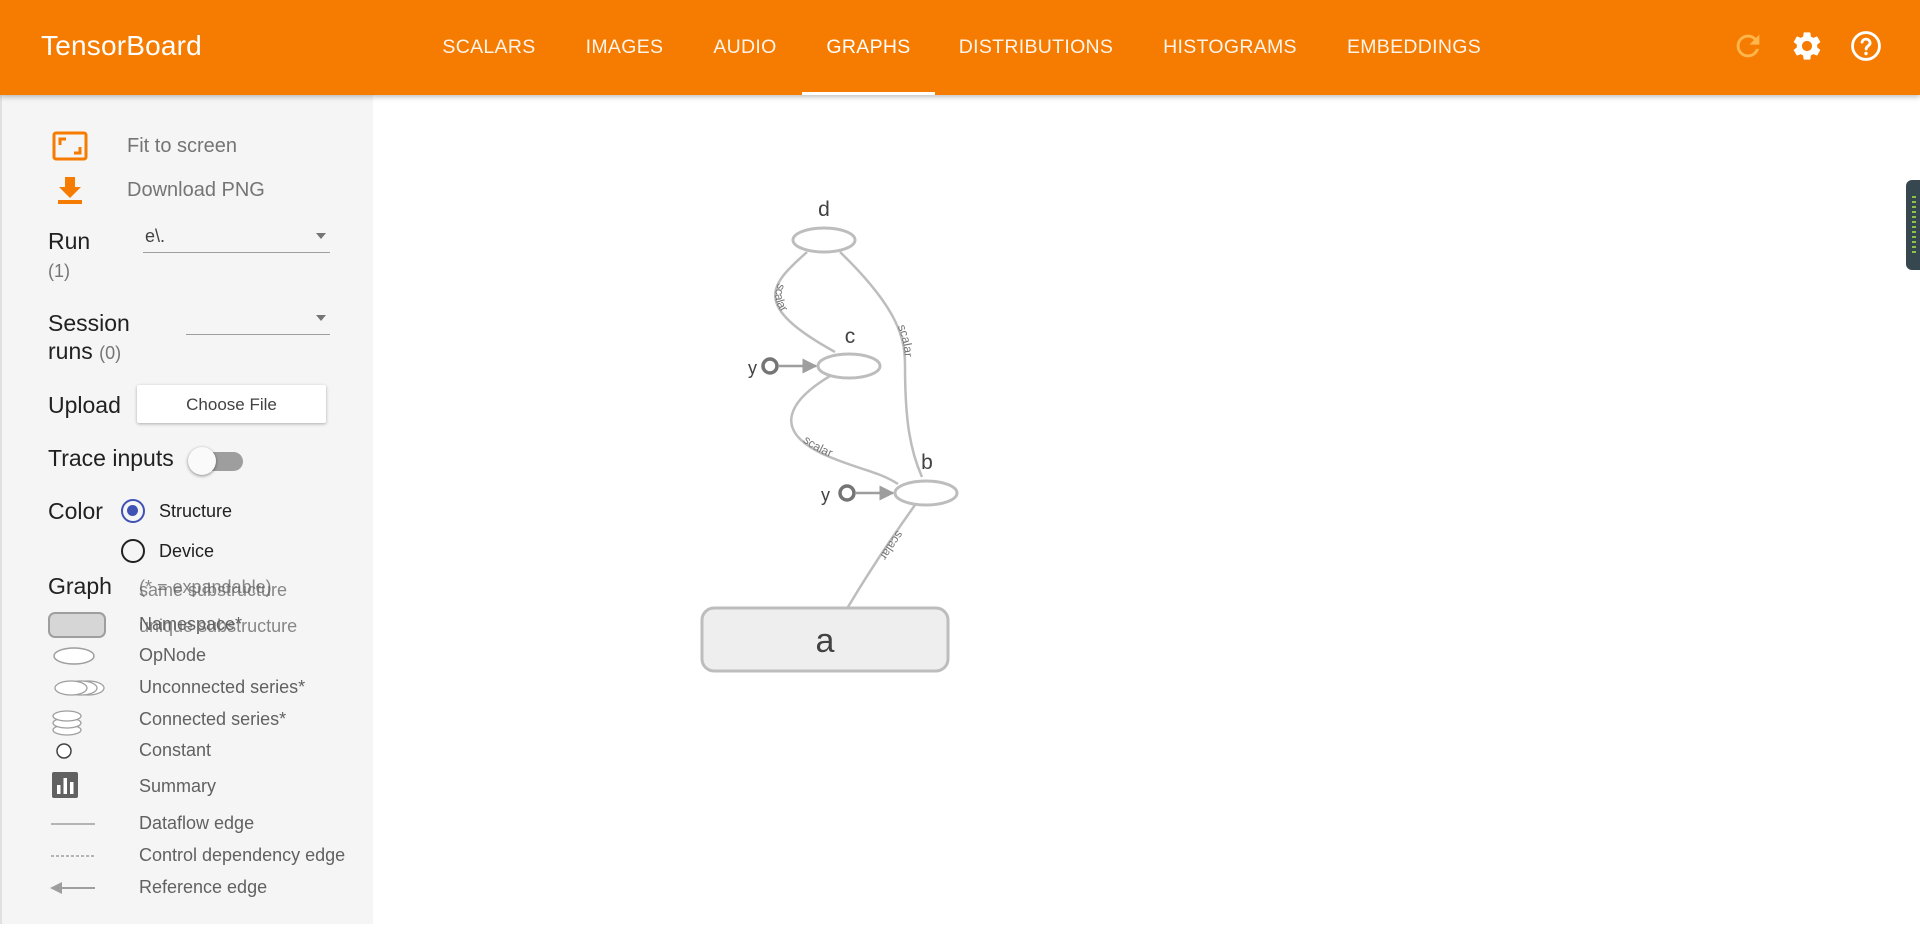  Describe the element at coordinates (242, 855) in the screenshot. I see `legend-control-dependency-edge-label: Control dependency edge` at that location.